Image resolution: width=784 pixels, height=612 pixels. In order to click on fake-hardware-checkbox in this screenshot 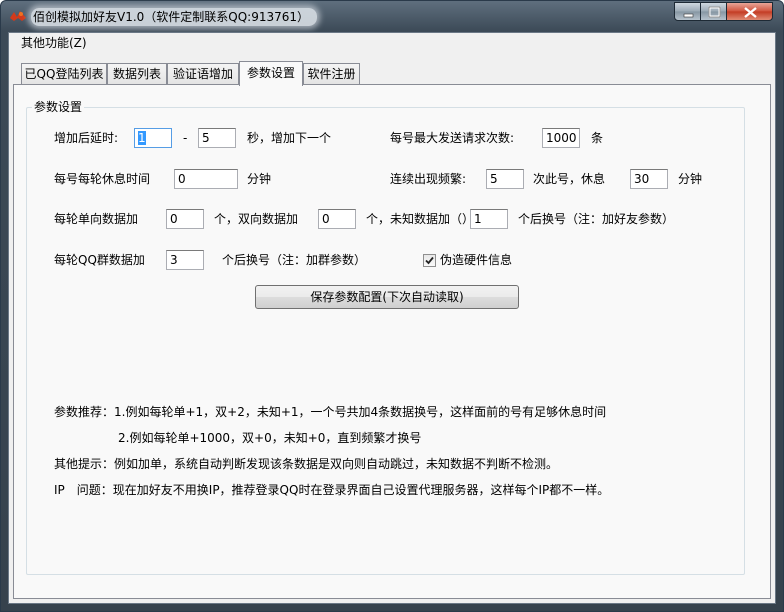, I will do `click(429, 260)`.